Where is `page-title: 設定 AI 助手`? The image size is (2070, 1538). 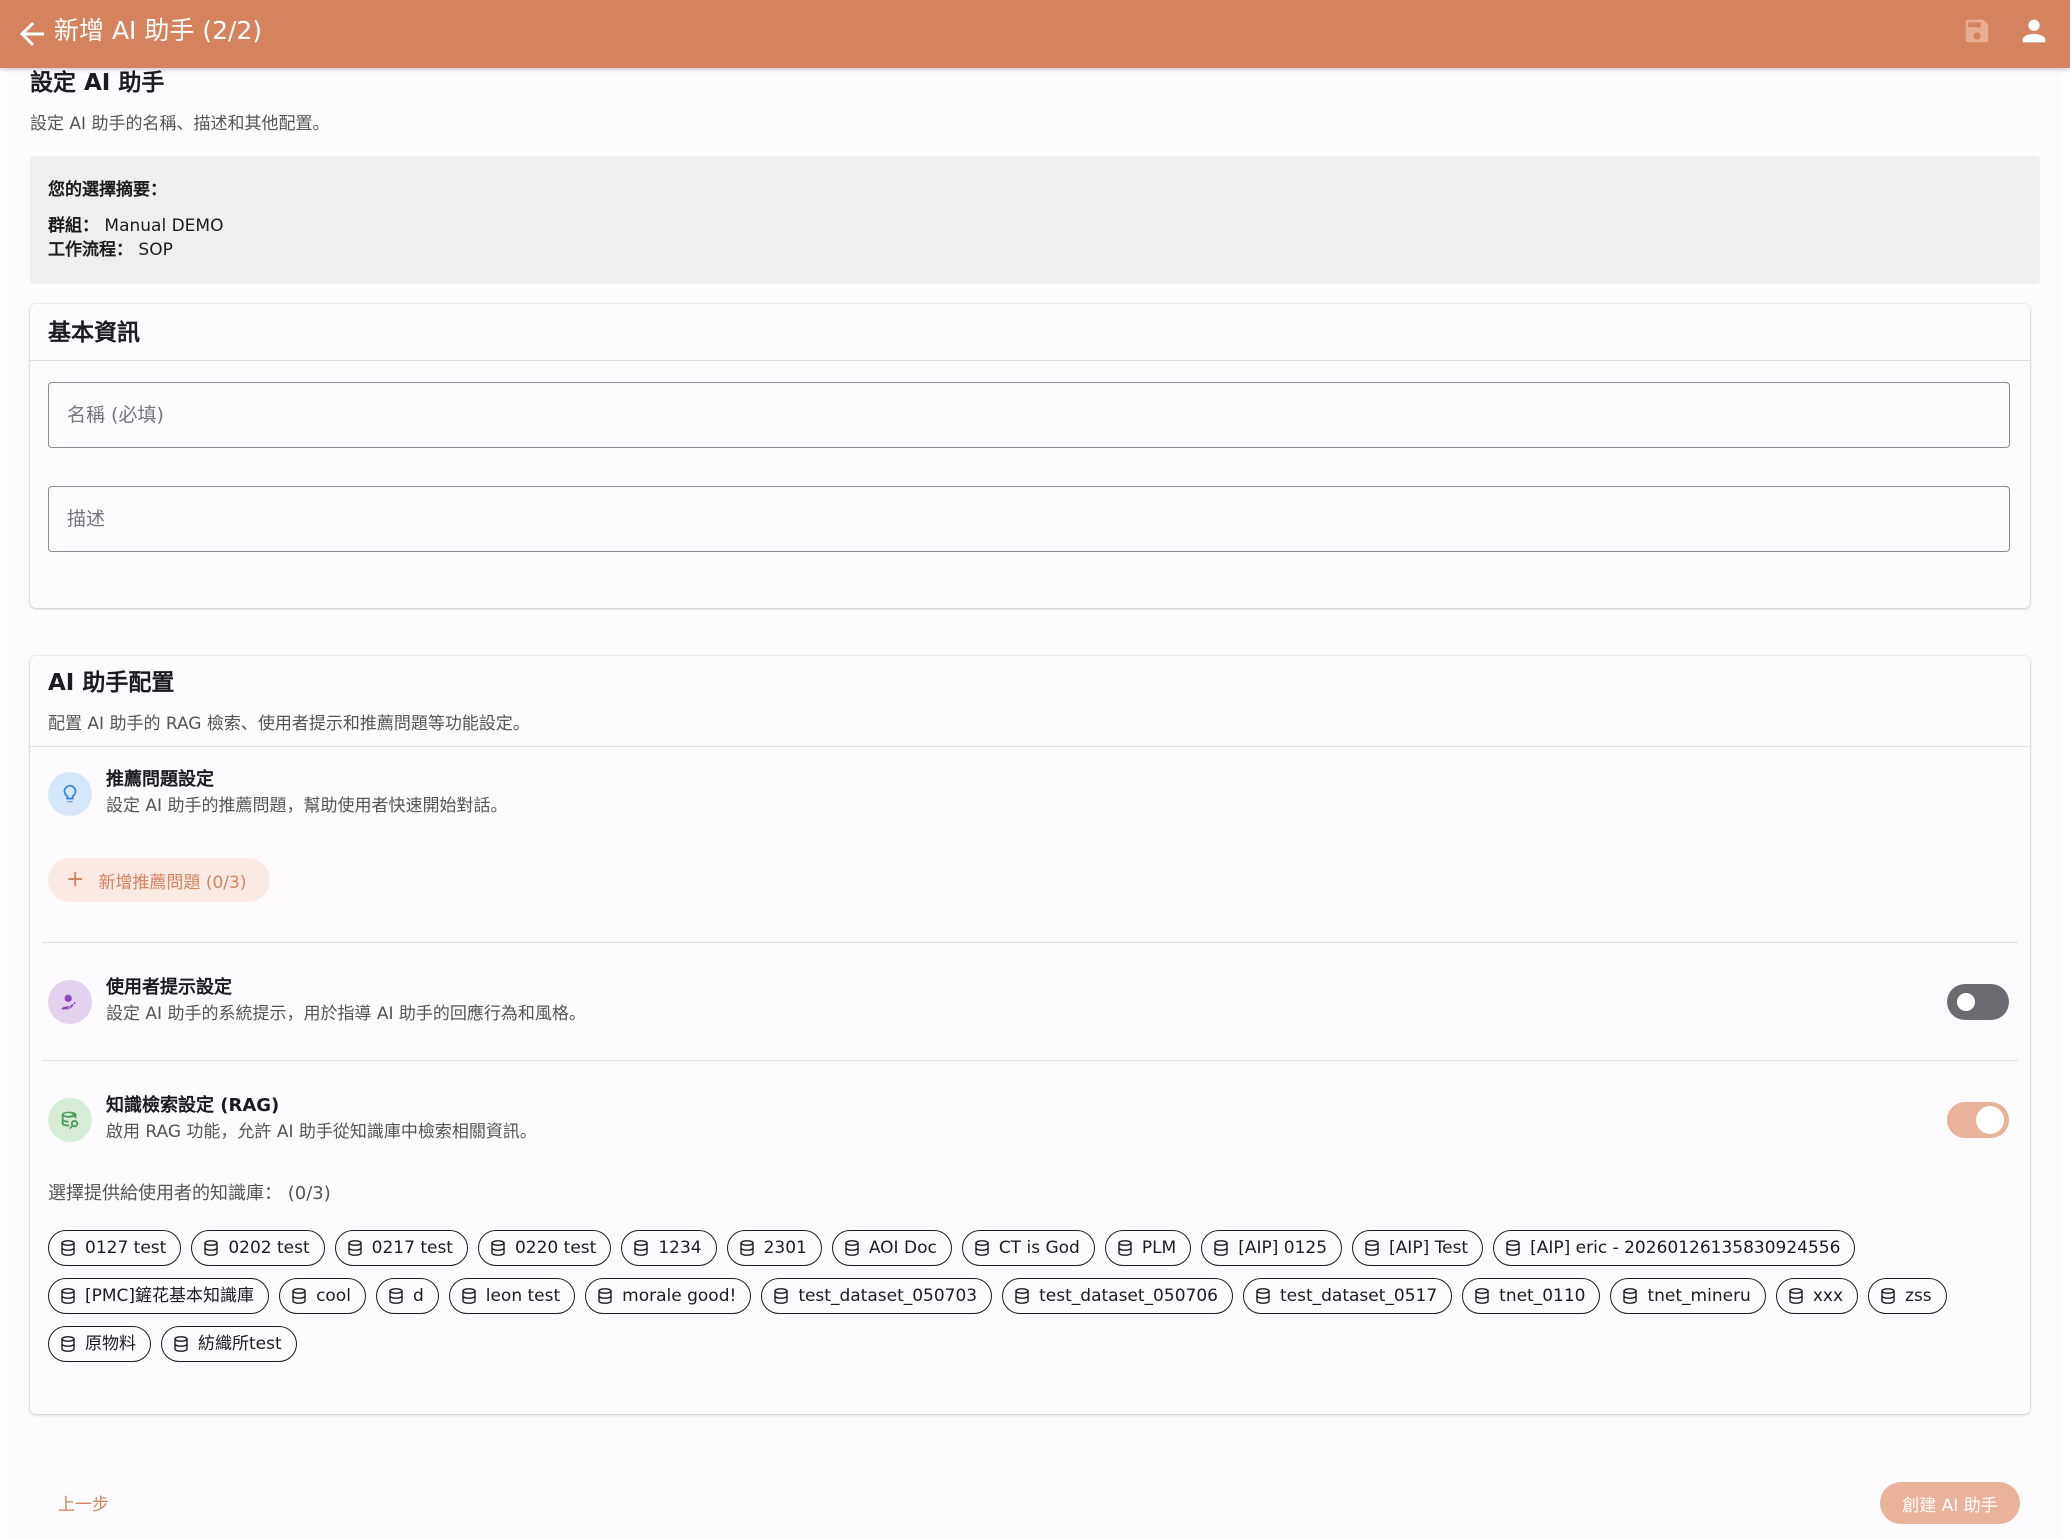
page-title: 設定 AI 助手 is located at coordinates (97, 83).